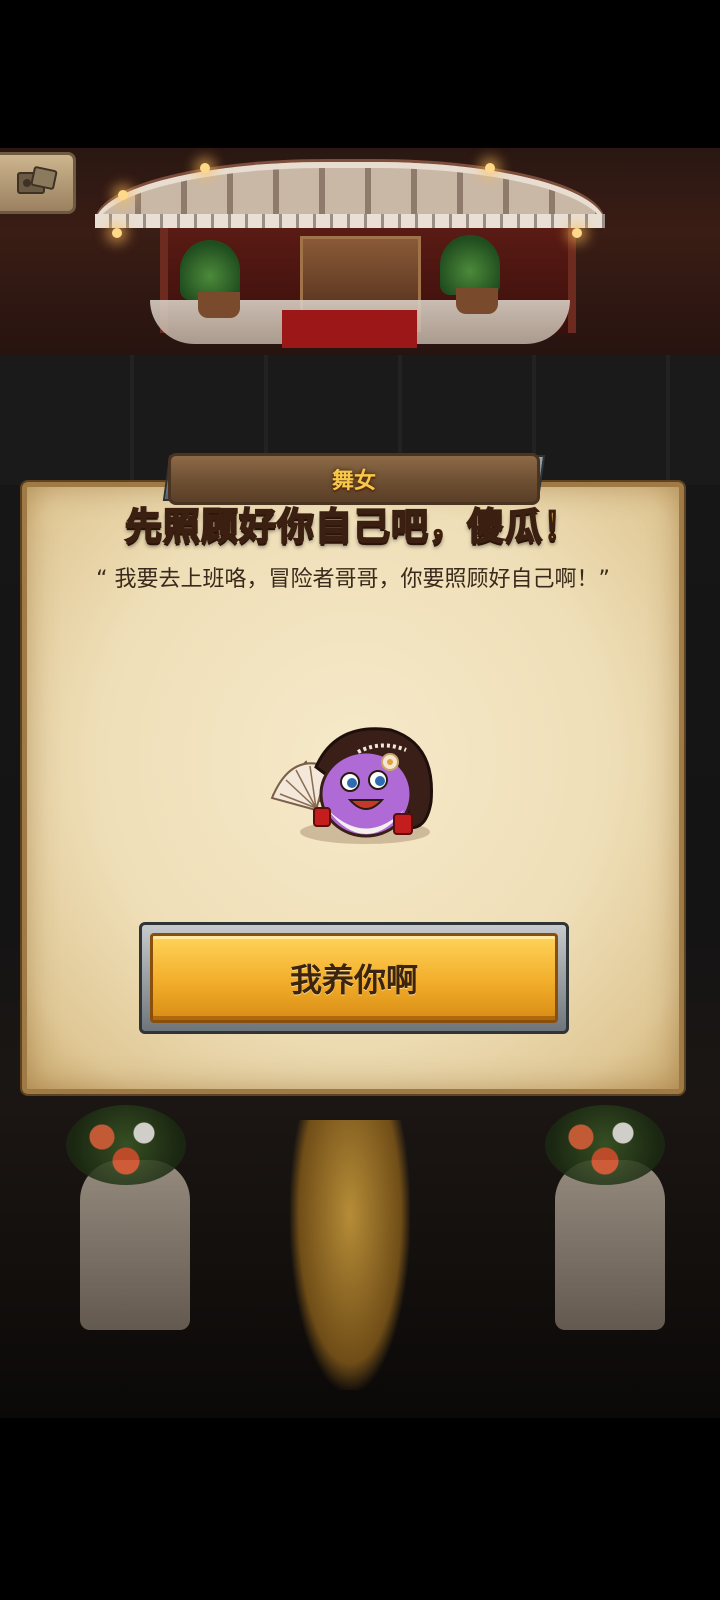 This screenshot has width=720, height=1600. Describe the element at coordinates (349, 329) in the screenshot. I see `red-carpet` at that location.